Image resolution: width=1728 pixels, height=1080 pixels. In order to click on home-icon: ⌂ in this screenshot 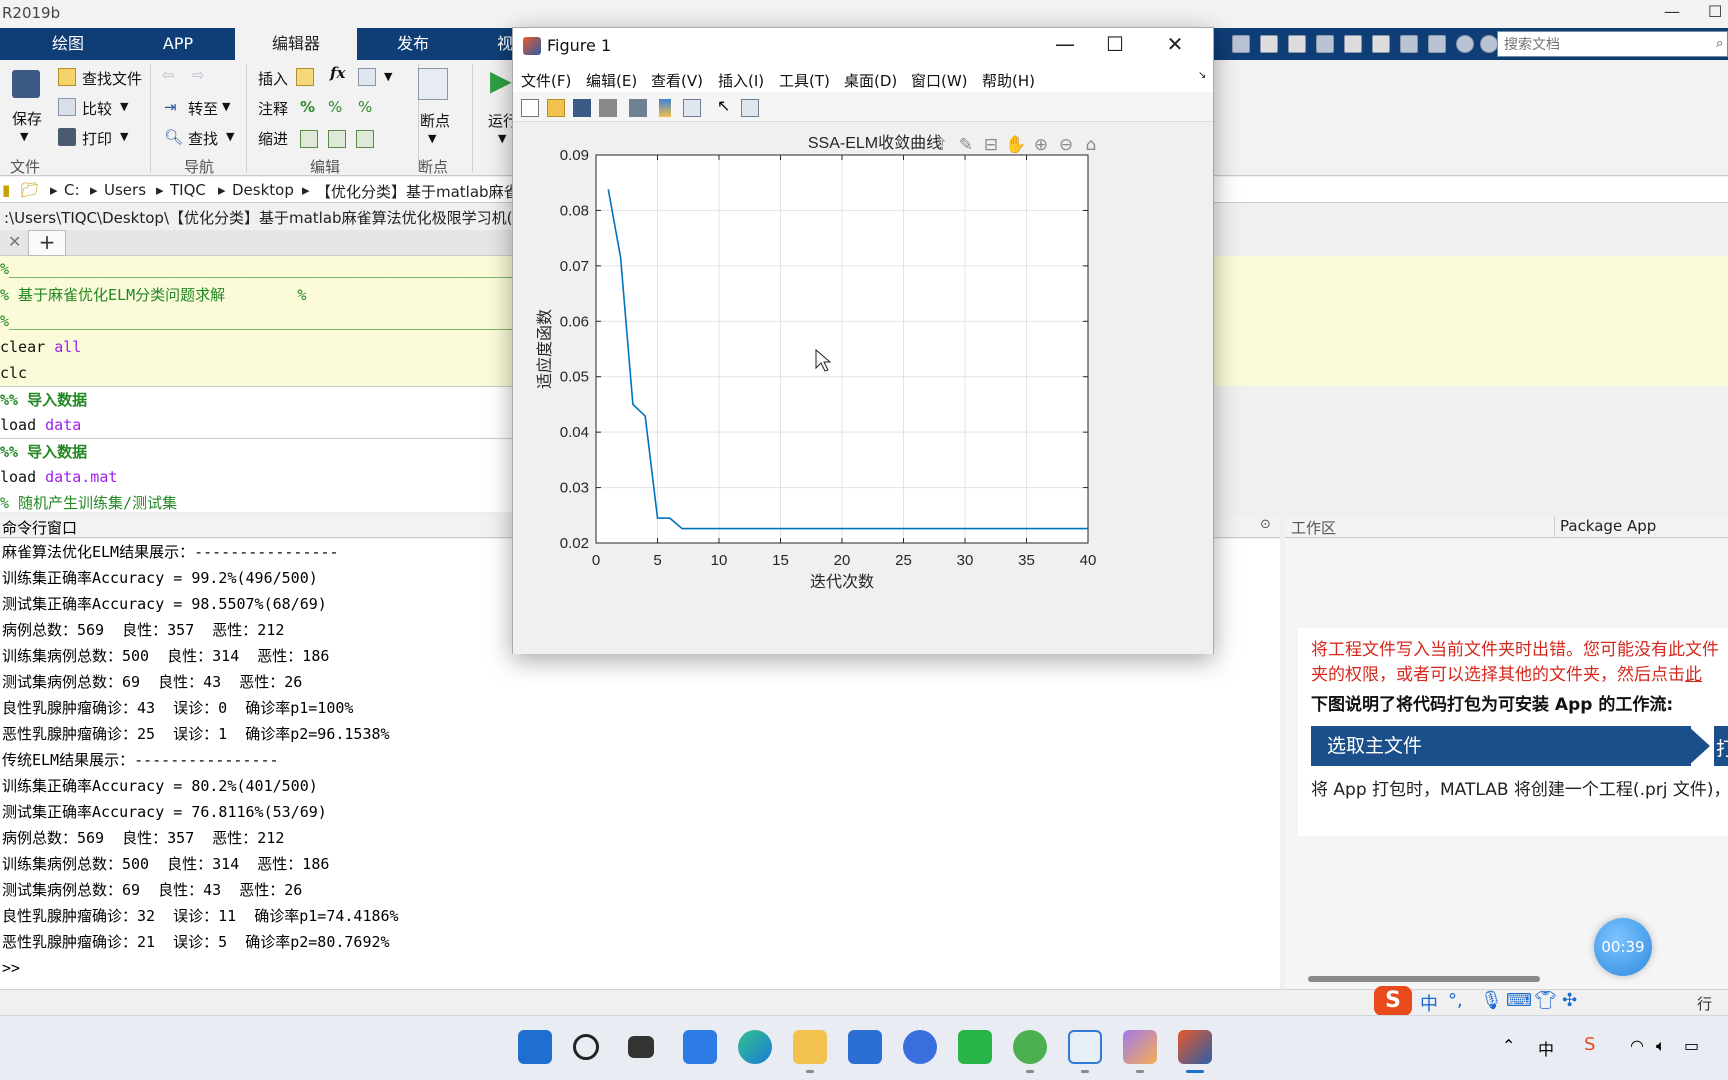, I will do `click(1091, 145)`.